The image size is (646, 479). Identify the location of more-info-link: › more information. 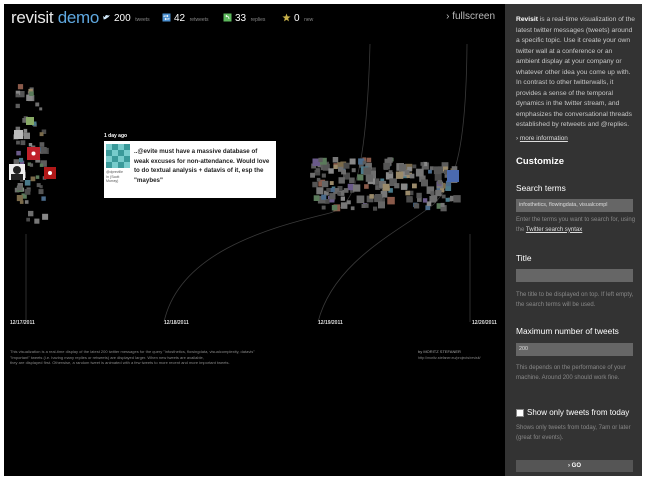
(576, 138).